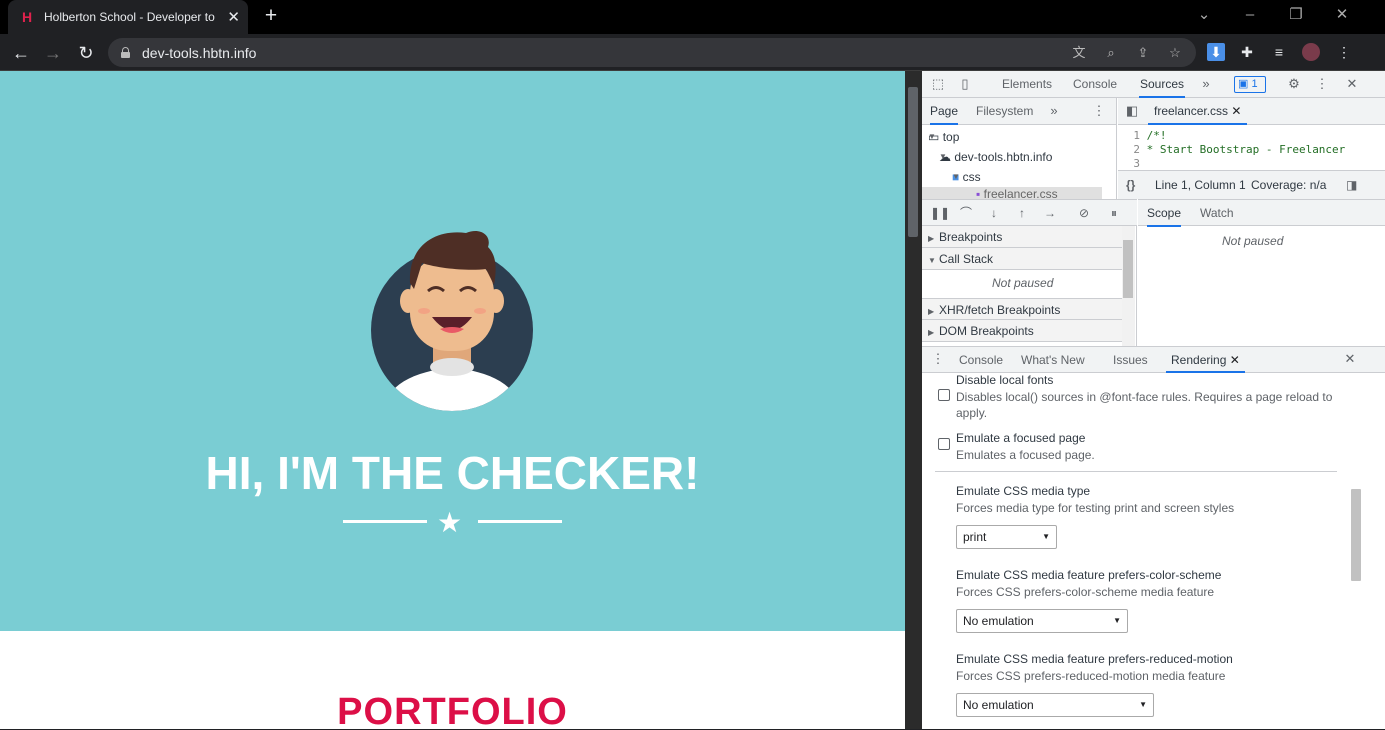 The height and width of the screenshot is (730, 1385). Describe the element at coordinates (1027, 84) in the screenshot. I see `tab-elements: Elements` at that location.